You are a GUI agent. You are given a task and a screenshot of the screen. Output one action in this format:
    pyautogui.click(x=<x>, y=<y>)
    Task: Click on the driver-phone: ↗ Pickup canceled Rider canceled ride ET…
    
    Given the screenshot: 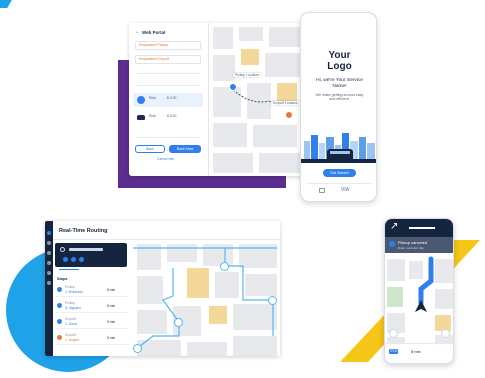 What is the action you would take?
    pyautogui.click(x=419, y=291)
    